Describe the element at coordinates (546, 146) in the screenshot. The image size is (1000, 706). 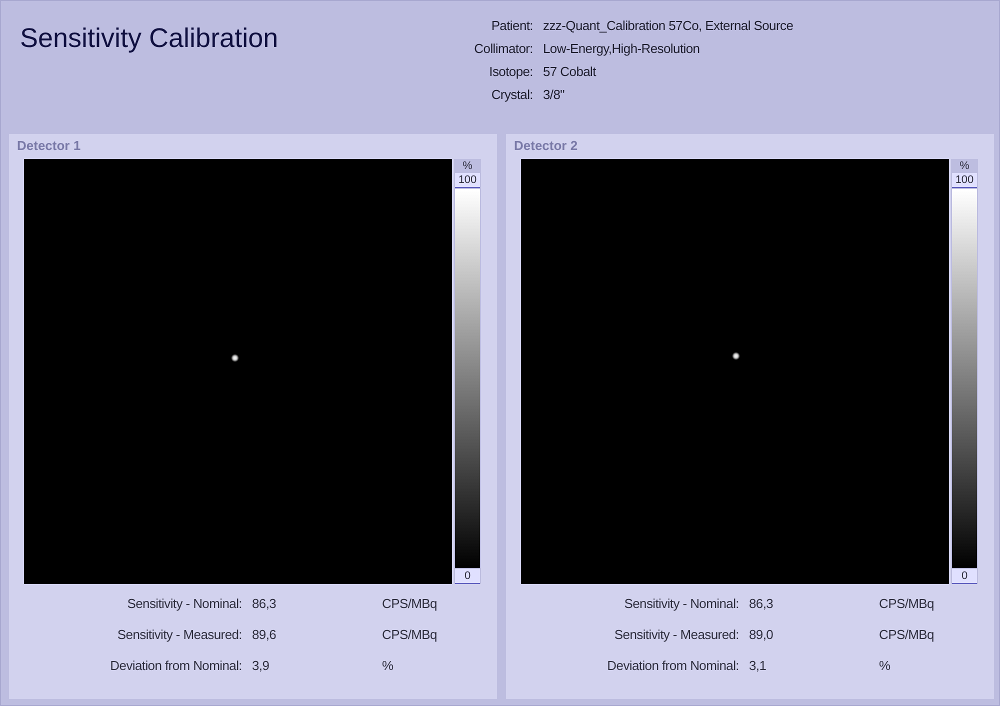
I see `panel-title: Detector 2` at that location.